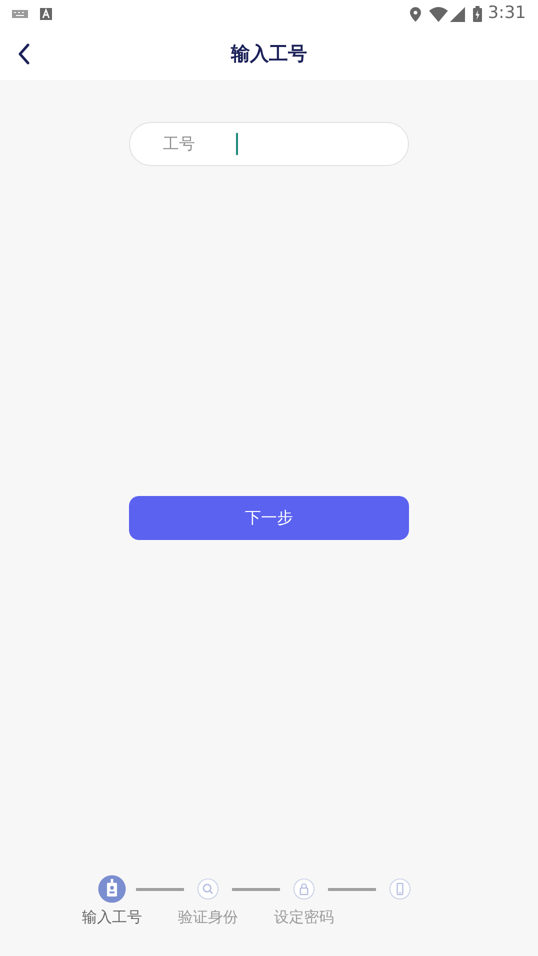 The height and width of the screenshot is (956, 538). I want to click on badge-icon, so click(112, 889).